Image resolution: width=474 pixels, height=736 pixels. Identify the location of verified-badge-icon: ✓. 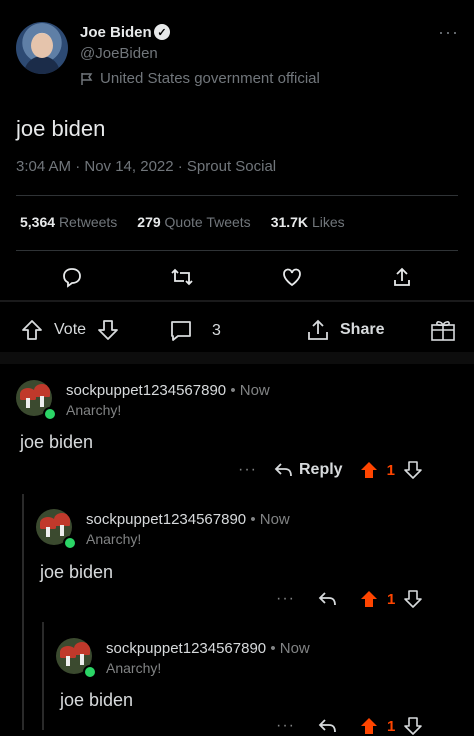
(162, 32).